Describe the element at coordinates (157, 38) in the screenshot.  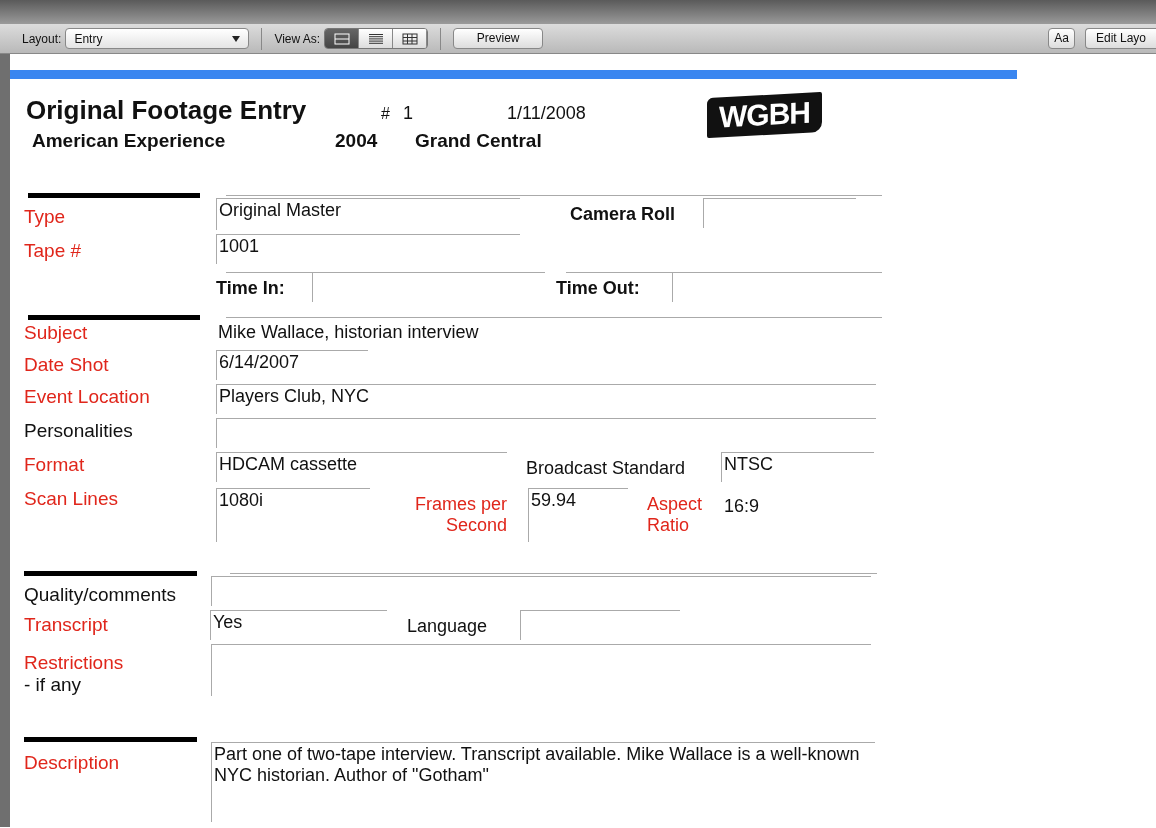
I see `layout-dropdown: Entry` at that location.